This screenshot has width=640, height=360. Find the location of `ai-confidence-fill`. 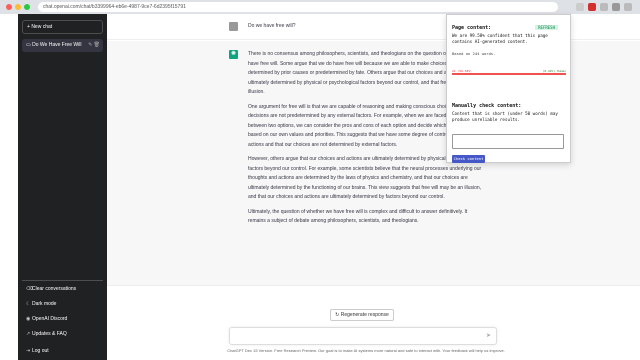

ai-confidence-fill is located at coordinates (509, 74).